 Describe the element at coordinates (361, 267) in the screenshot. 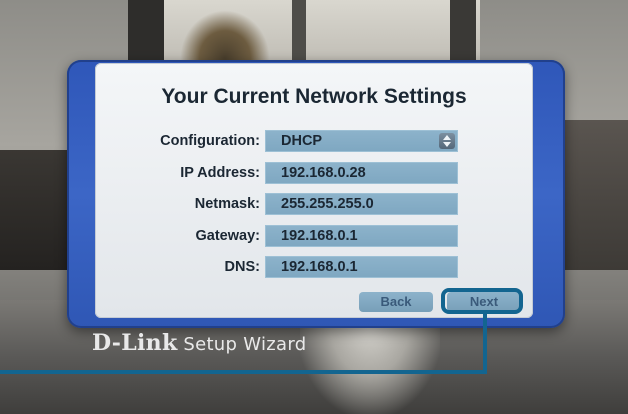

I see `dns-field: 192.168.0.1` at that location.